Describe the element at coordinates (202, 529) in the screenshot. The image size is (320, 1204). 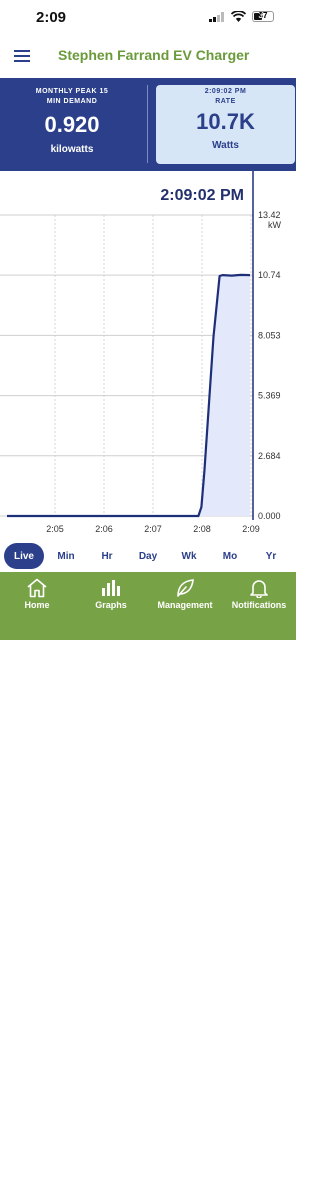
I see `x-tick-label: 2:08` at that location.